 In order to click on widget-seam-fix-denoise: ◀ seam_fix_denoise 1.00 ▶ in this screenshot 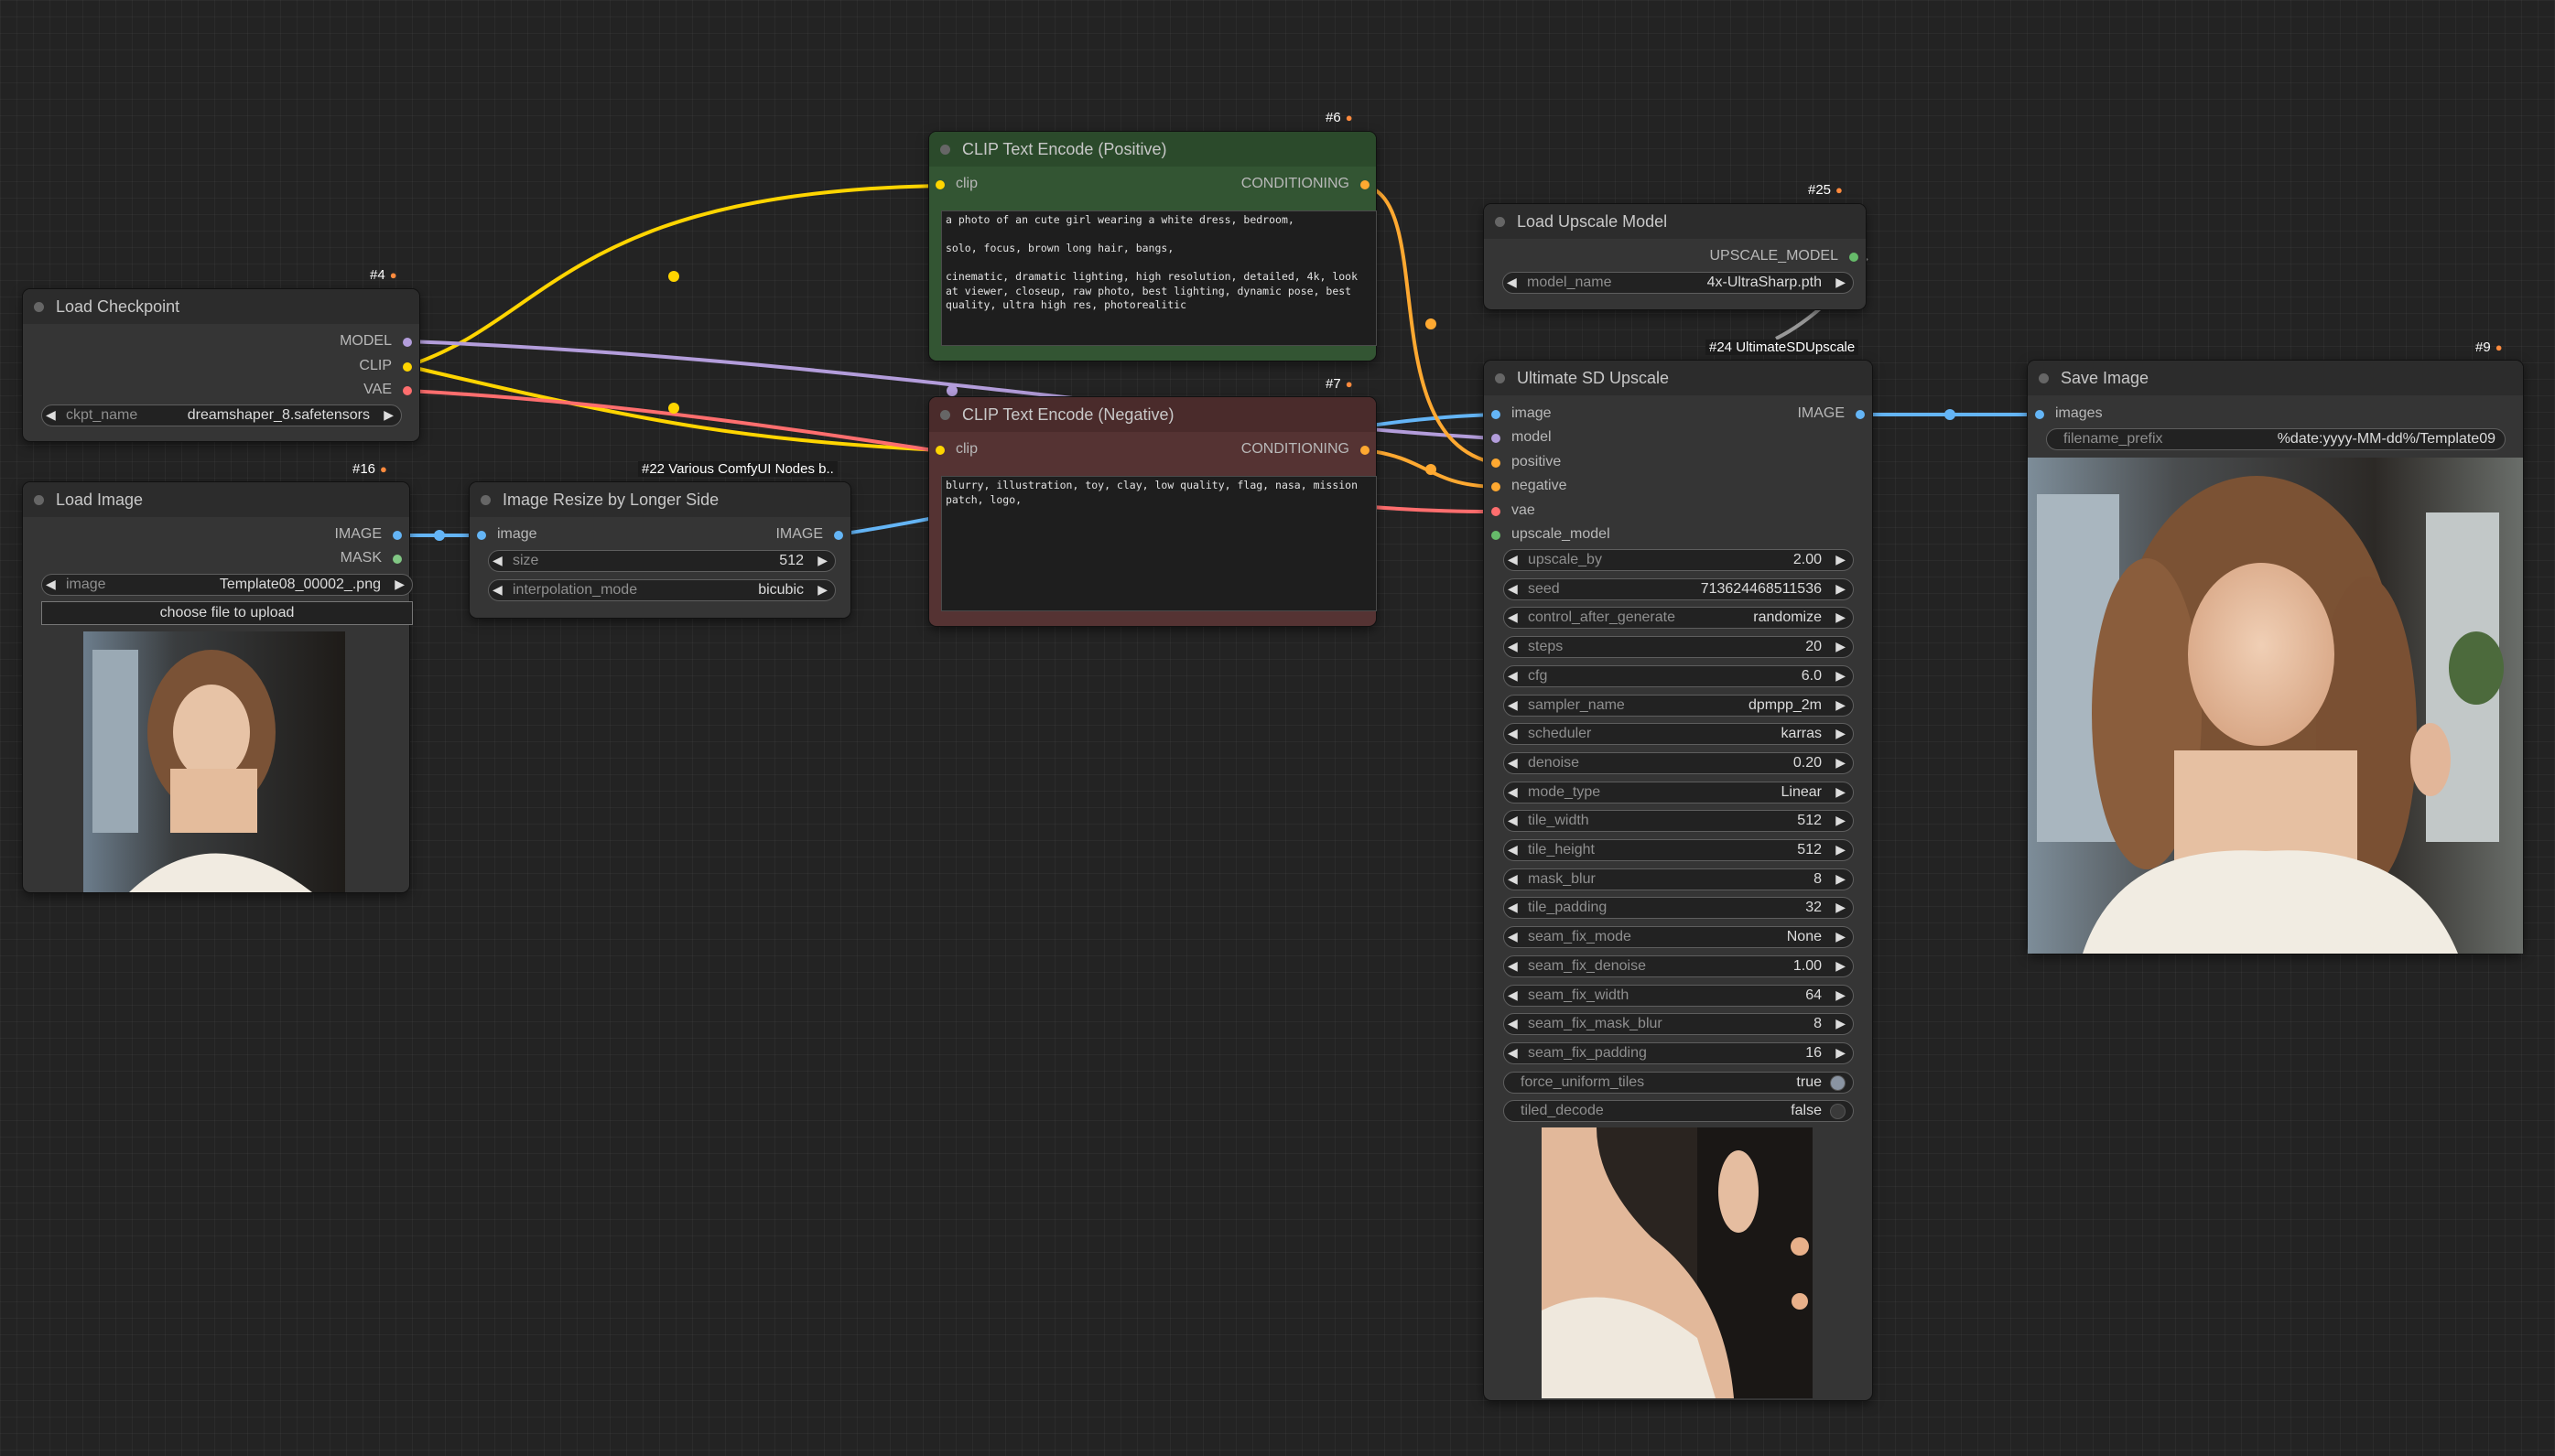, I will do `click(1678, 965)`.